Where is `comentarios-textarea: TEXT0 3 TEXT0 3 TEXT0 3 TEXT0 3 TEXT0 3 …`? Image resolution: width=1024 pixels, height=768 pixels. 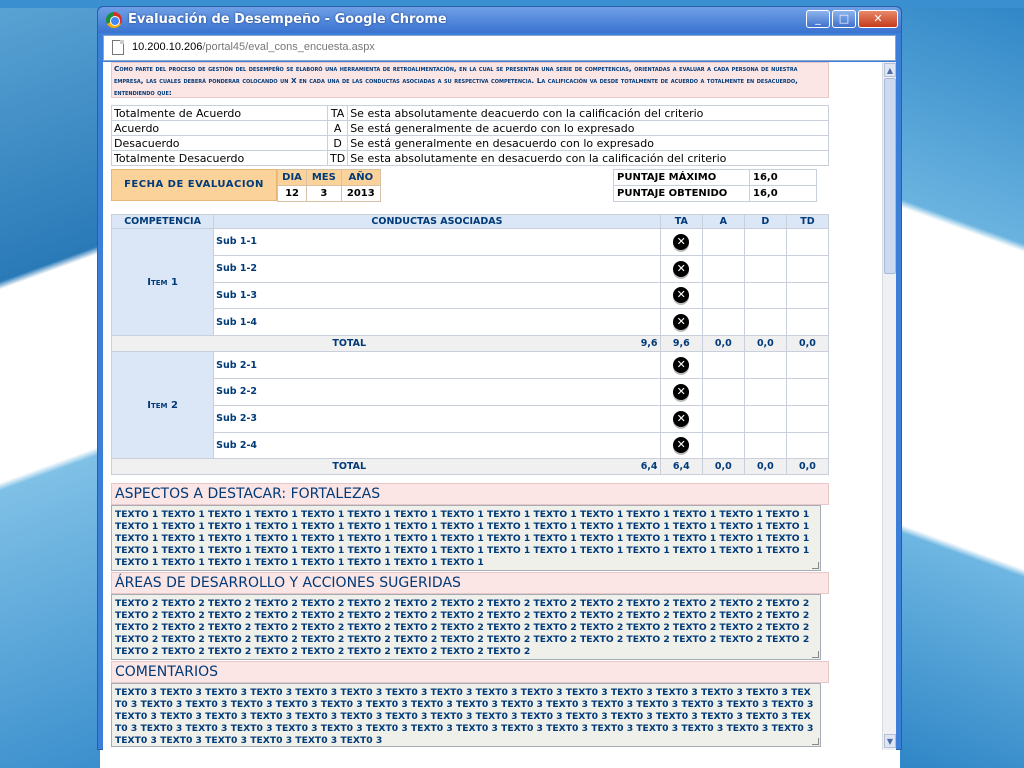 comentarios-textarea: TEXT0 3 TEXT0 3 TEXT0 3 TEXT0 3 TEXT0 3 … is located at coordinates (466, 715).